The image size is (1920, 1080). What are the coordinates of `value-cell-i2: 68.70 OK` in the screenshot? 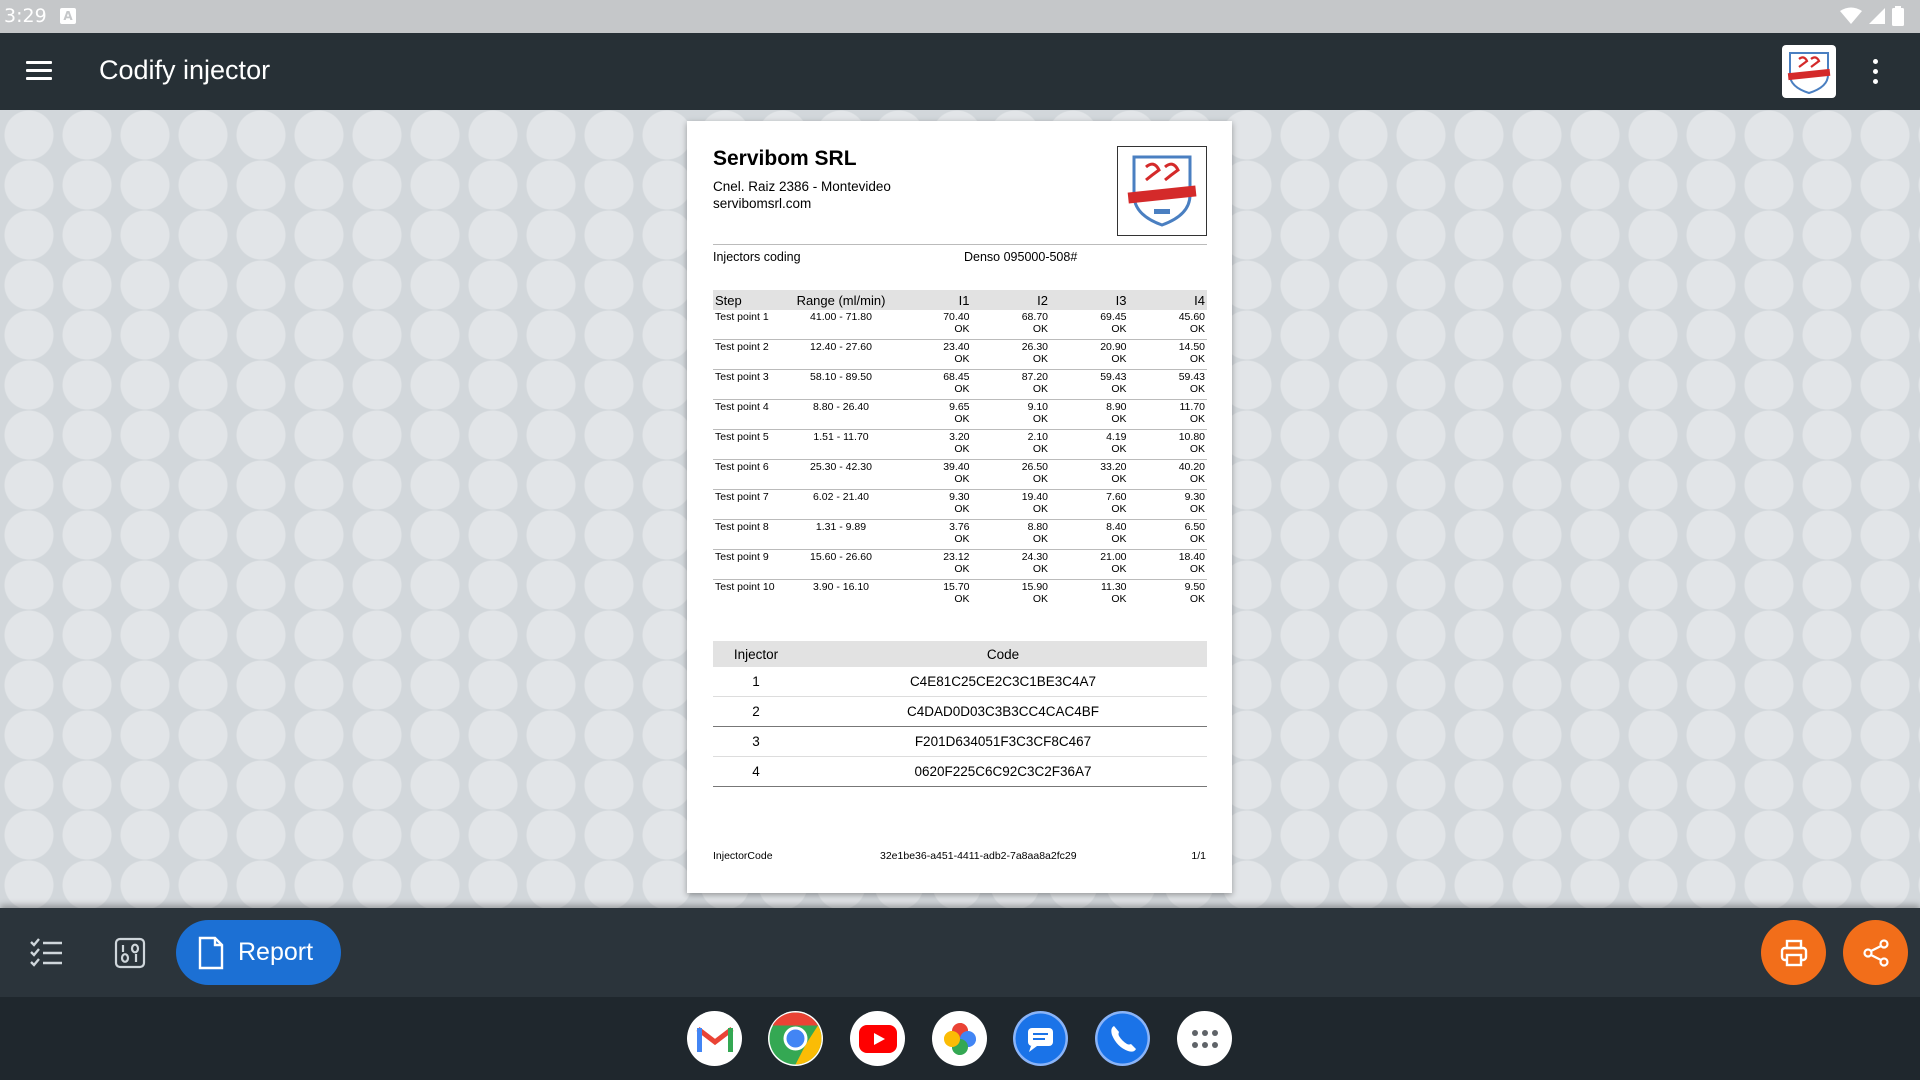 It's located at (1010, 325).